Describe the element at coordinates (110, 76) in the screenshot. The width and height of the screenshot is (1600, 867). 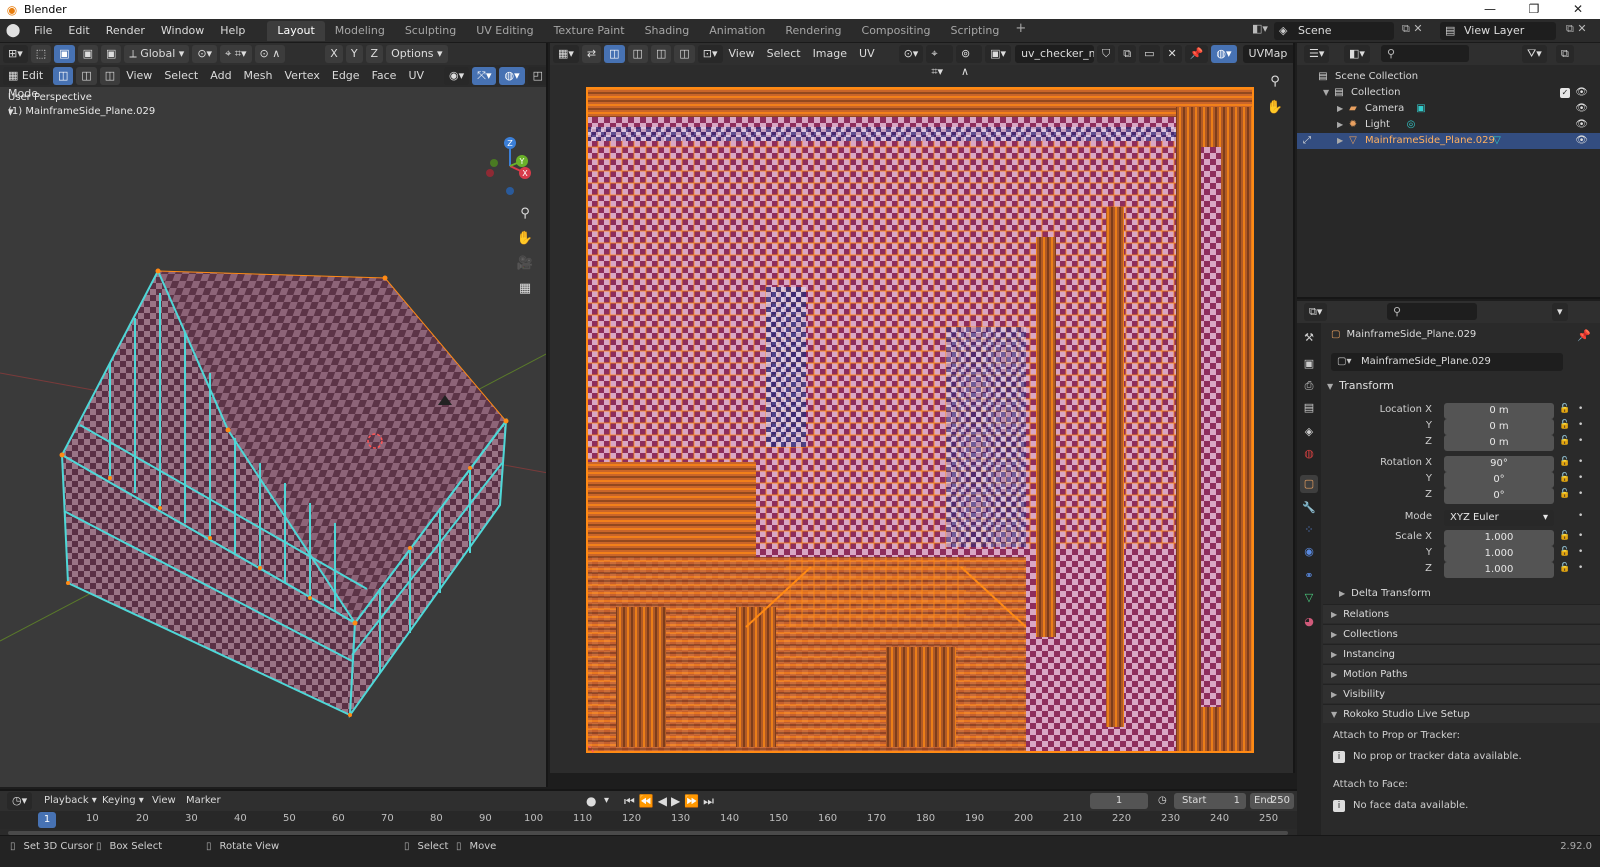
I see `face-select-icon: ◫` at that location.